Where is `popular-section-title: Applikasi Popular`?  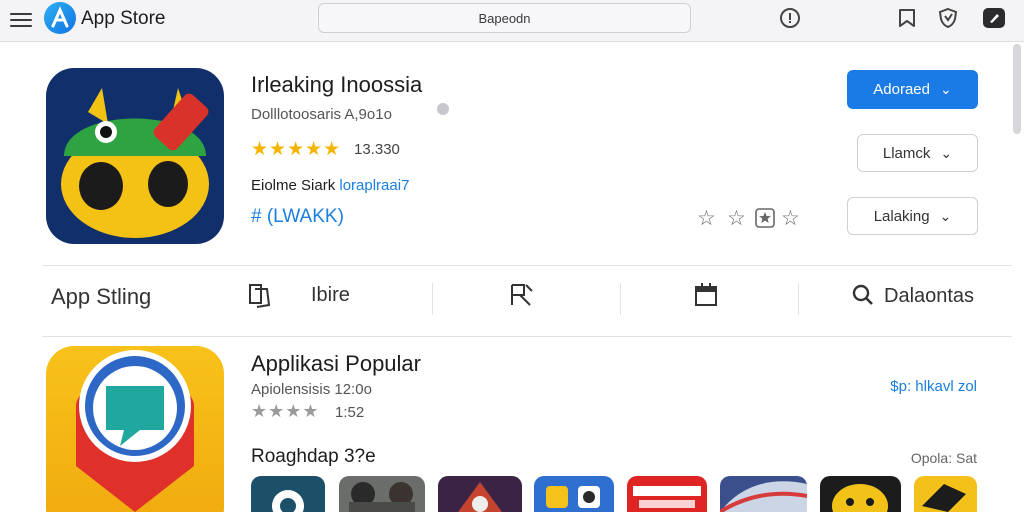
popular-section-title: Applikasi Popular is located at coordinates (336, 363).